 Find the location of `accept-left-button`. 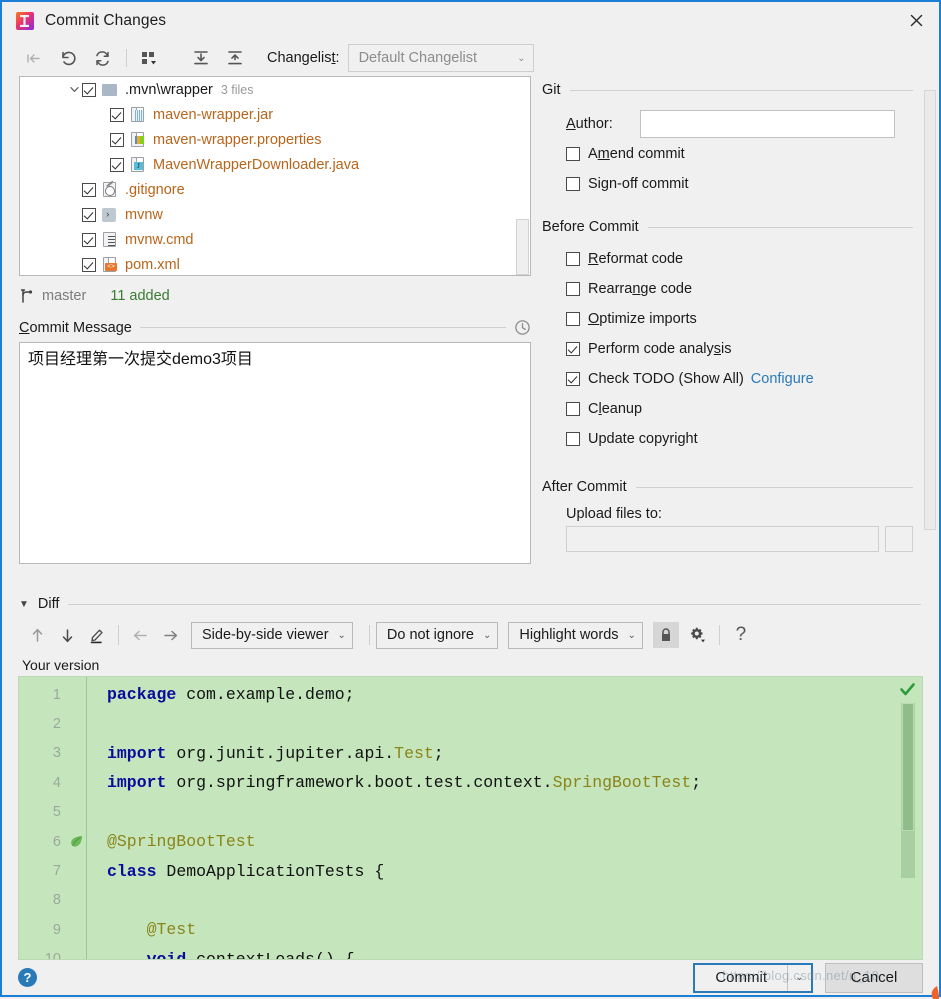

accept-left-button is located at coordinates (140, 635).